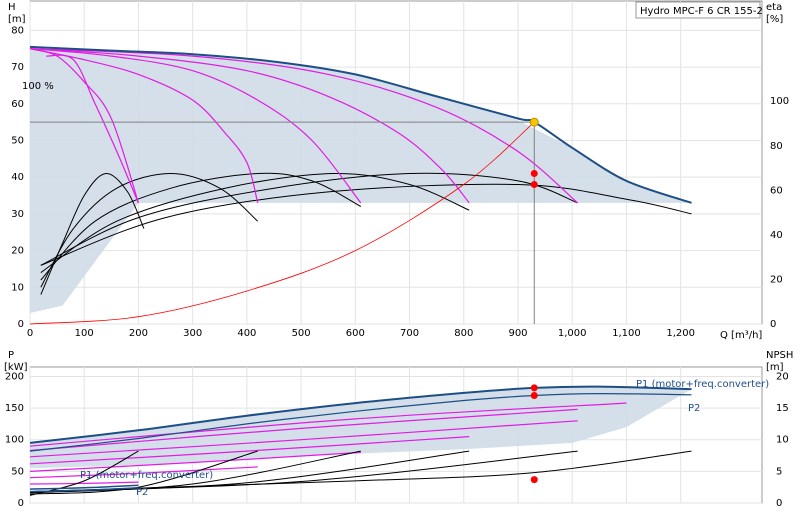  I want to click on qh-y-tick-label: 40, so click(17, 177).